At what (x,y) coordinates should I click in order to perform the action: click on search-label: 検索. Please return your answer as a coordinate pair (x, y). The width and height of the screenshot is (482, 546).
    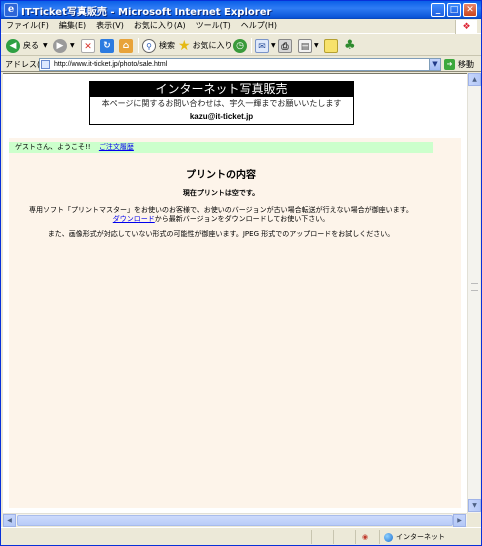
    Looking at the image, I should click on (167, 45).